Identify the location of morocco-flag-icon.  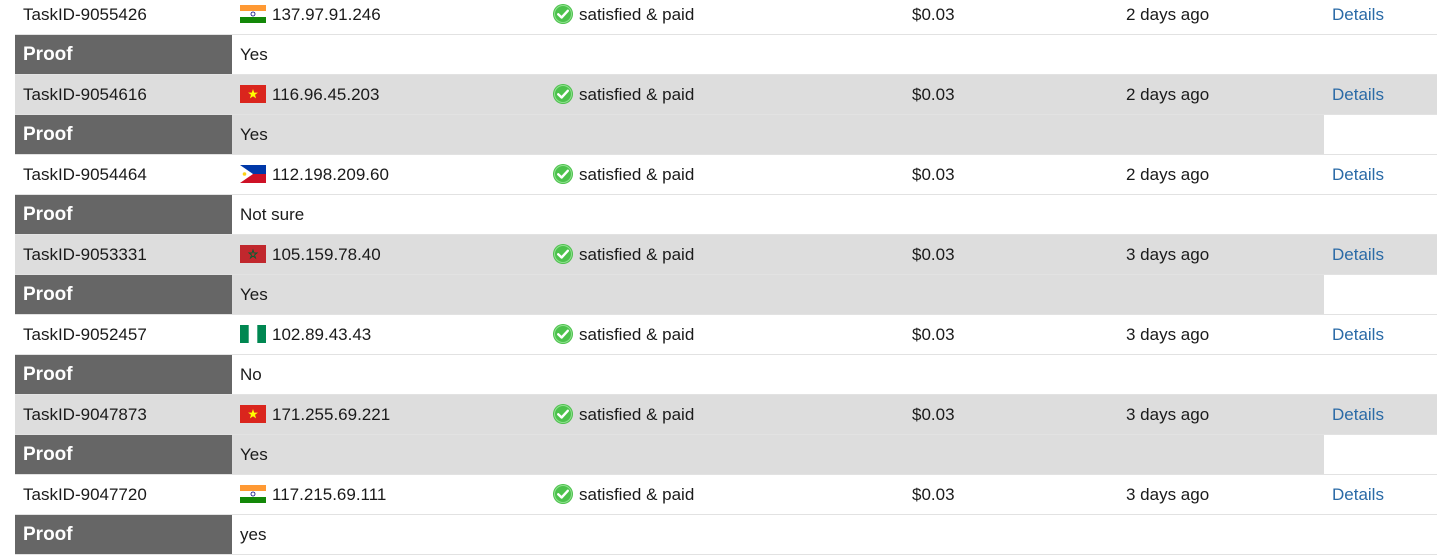
(253, 250).